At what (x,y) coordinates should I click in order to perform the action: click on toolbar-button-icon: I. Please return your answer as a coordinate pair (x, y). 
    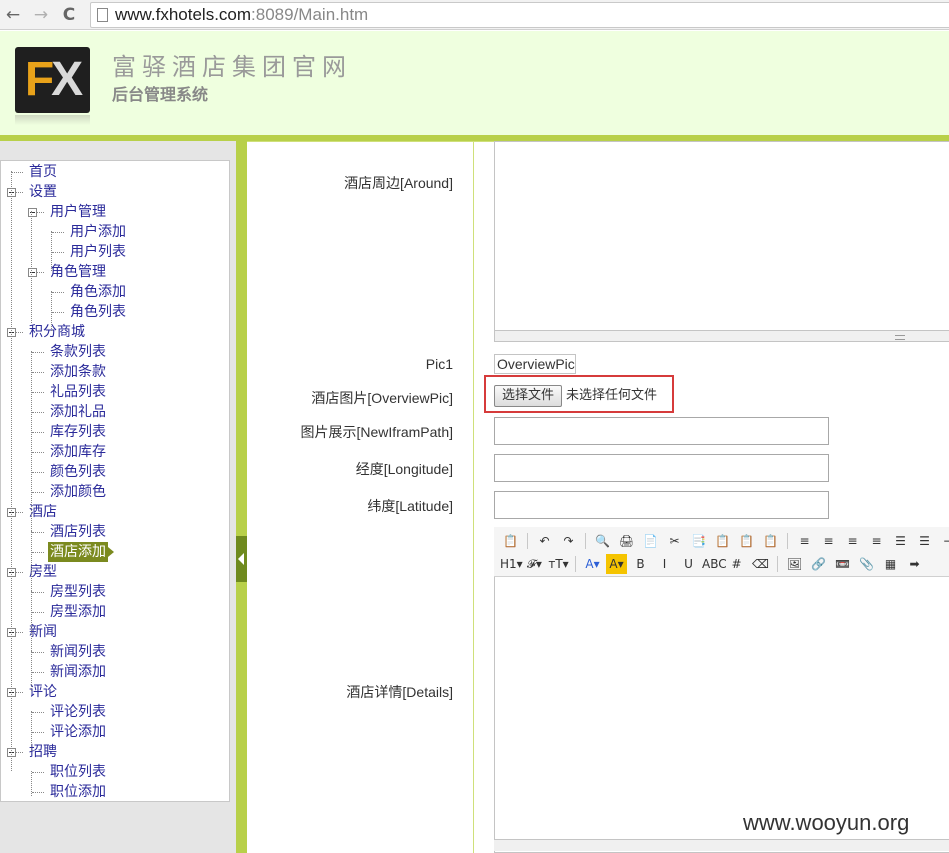
    Looking at the image, I should click on (664, 564).